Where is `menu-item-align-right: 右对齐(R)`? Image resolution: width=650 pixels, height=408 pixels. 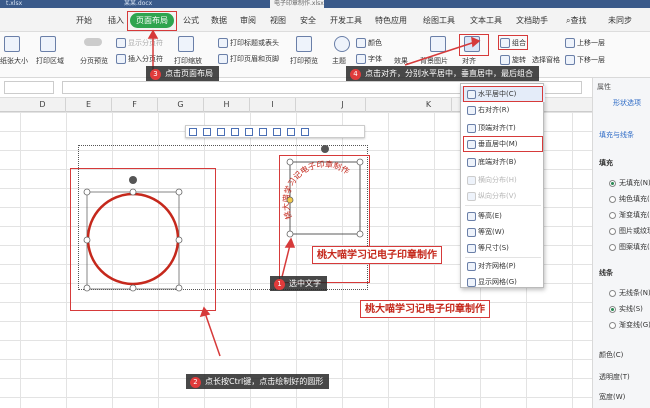 menu-item-align-right: 右对齐(R) is located at coordinates (503, 110).